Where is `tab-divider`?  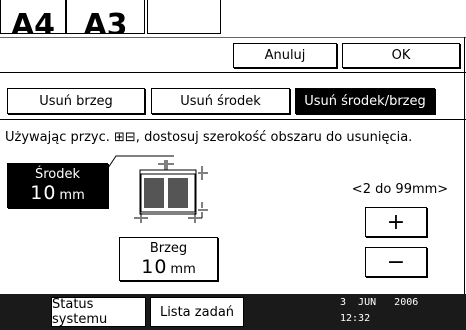
tab-divider is located at coordinates (233, 119).